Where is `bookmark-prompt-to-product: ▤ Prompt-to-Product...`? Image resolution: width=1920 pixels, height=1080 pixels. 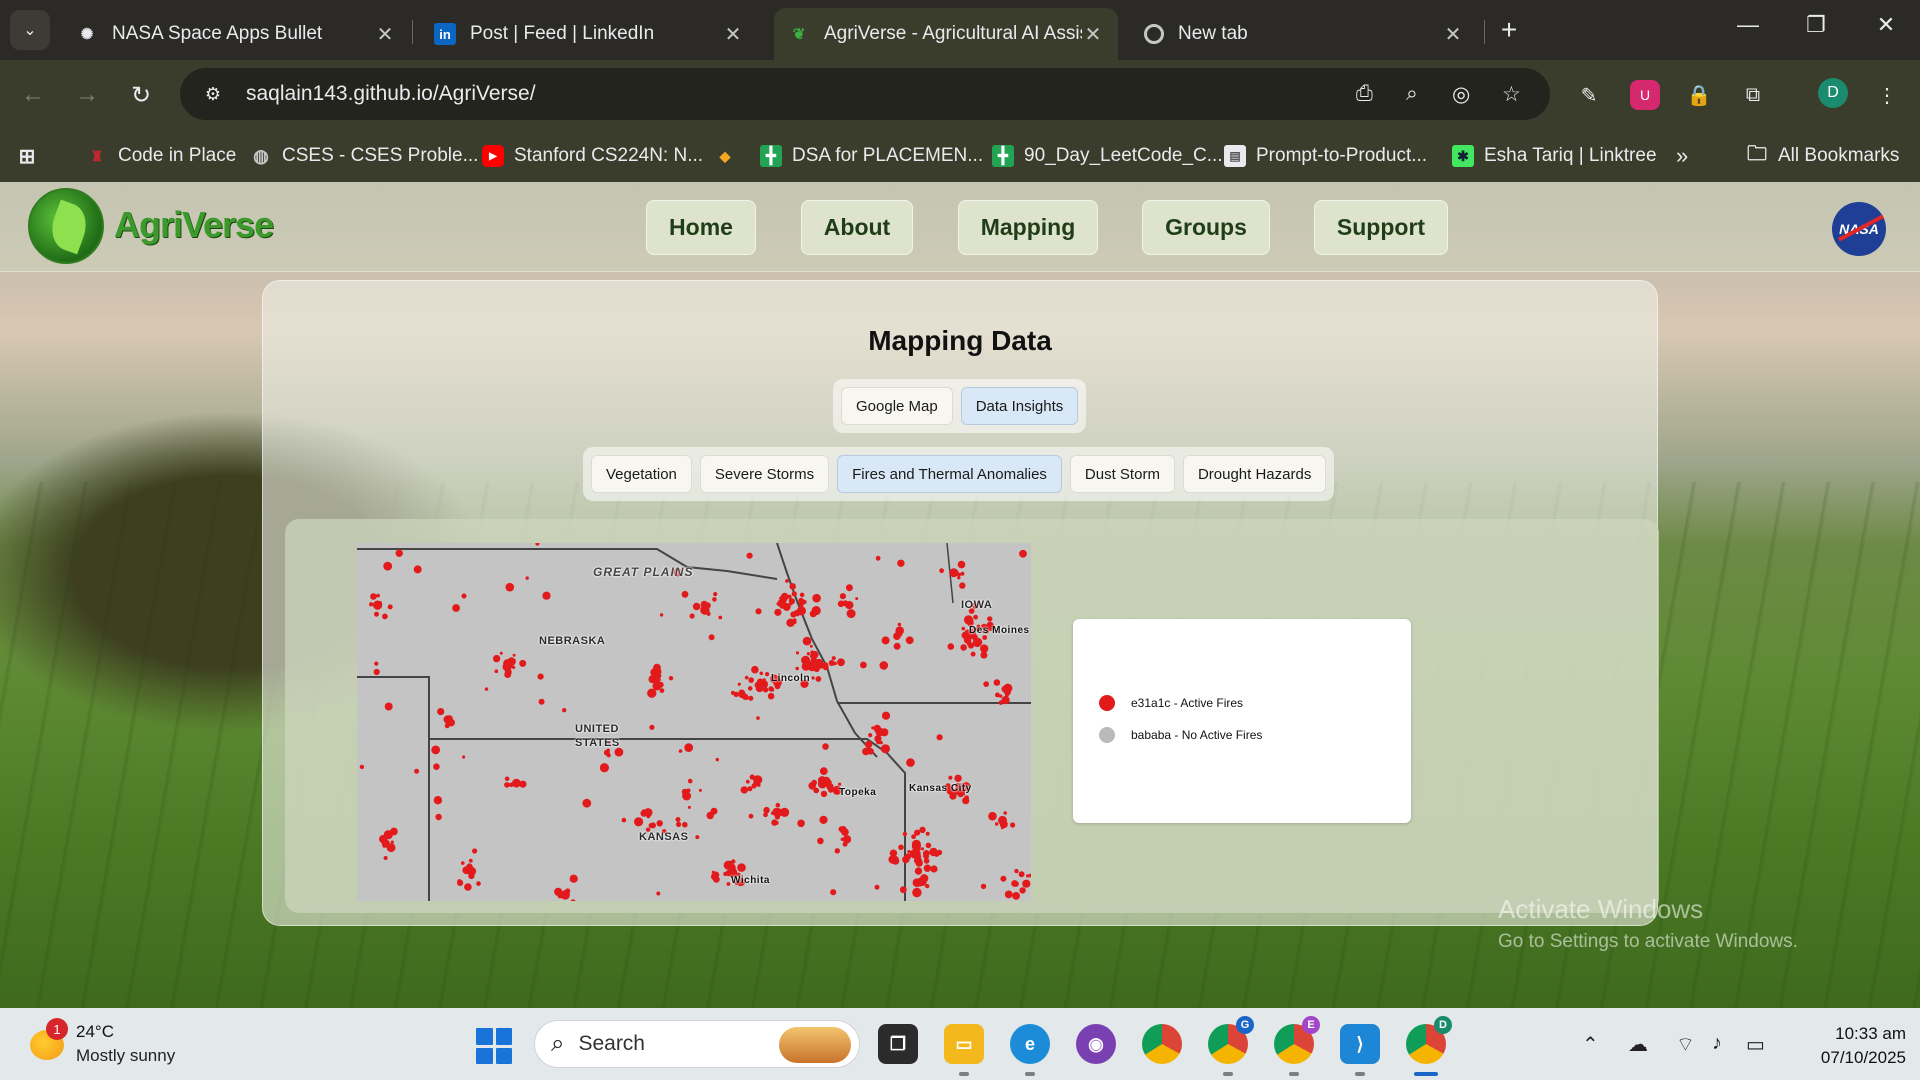 bookmark-prompt-to-product: ▤ Prompt-to-Product... is located at coordinates (1325, 156).